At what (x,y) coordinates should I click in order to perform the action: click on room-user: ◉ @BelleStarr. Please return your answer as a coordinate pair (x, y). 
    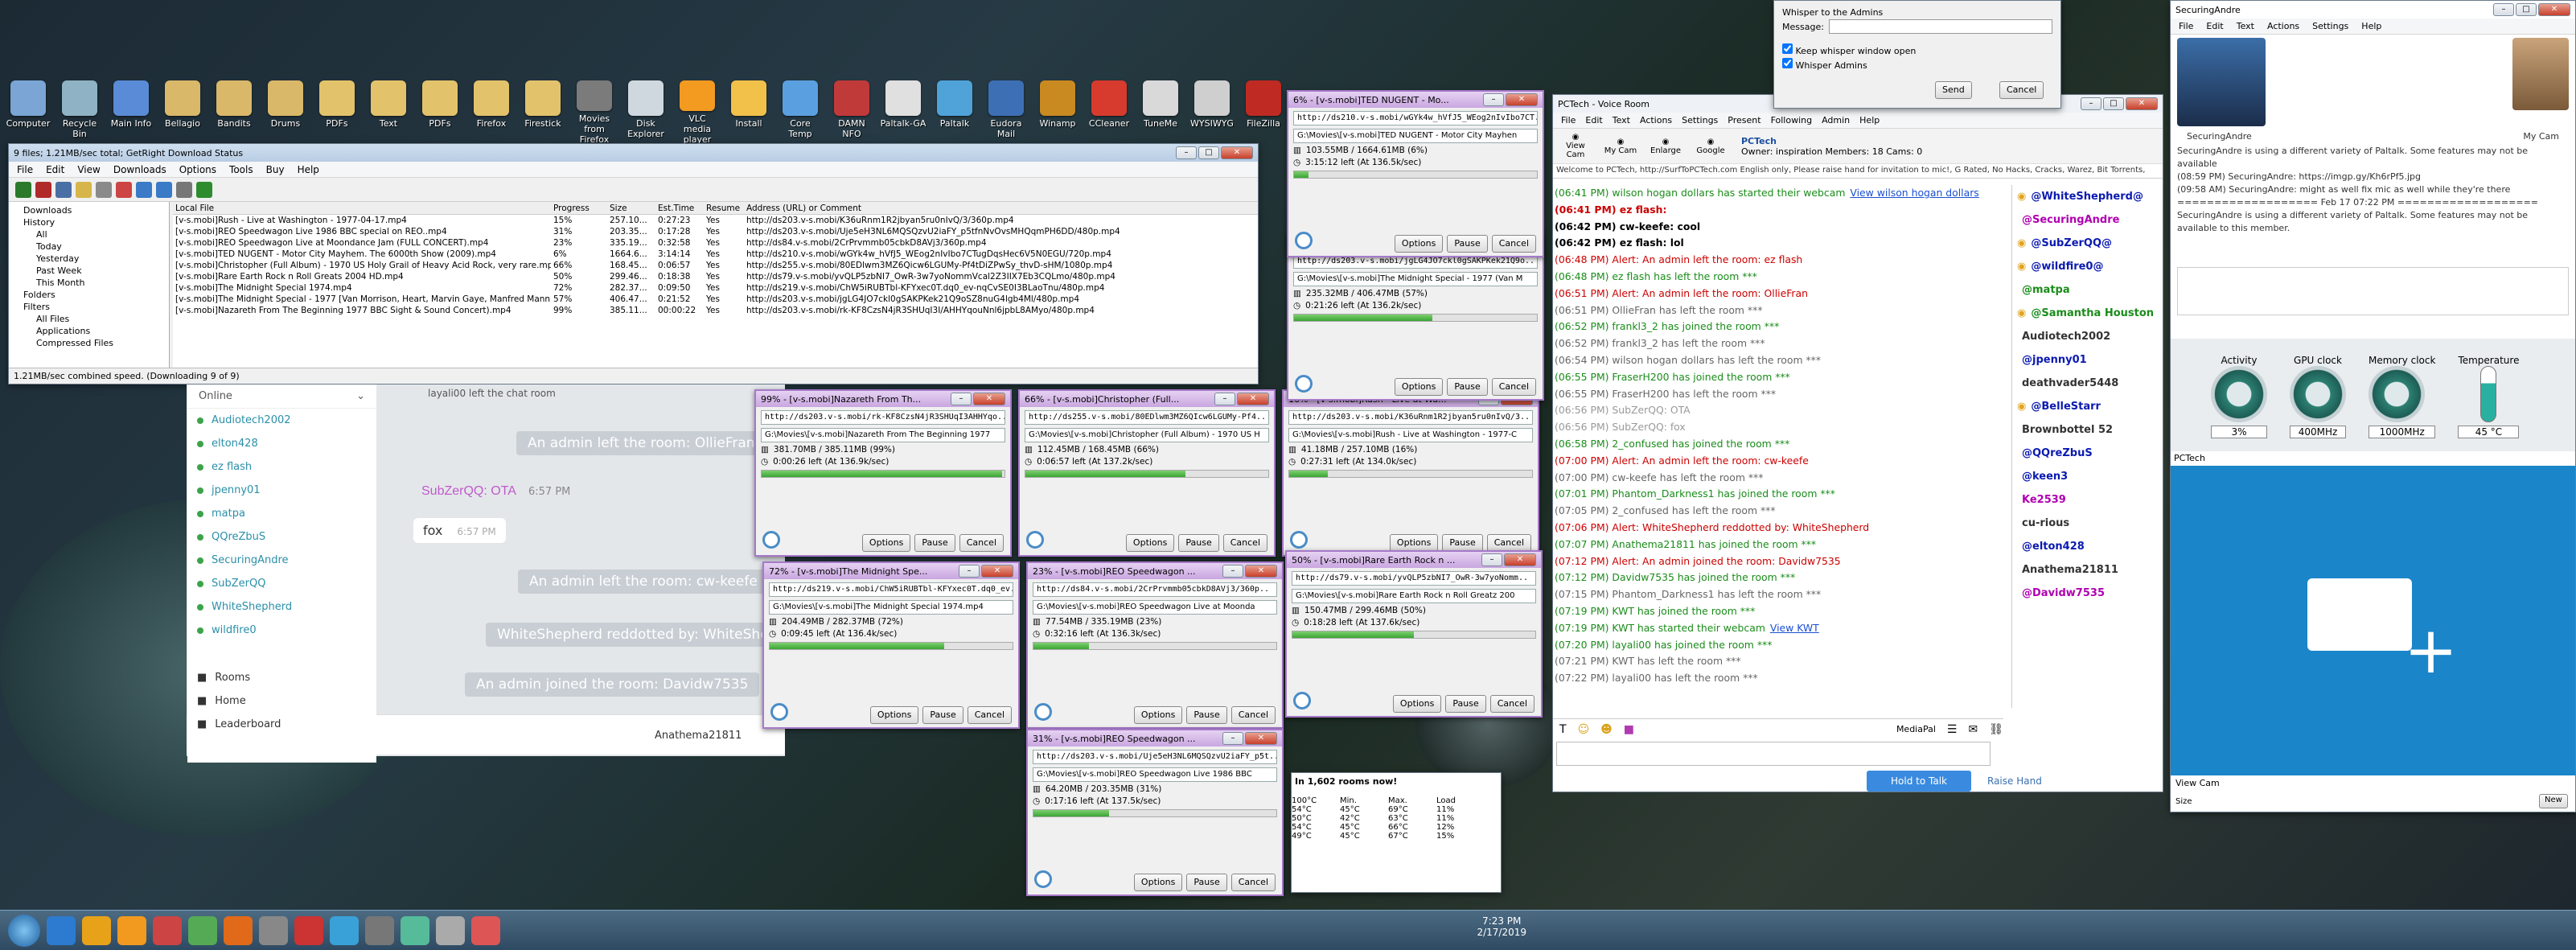
    Looking at the image, I should click on (2087, 406).